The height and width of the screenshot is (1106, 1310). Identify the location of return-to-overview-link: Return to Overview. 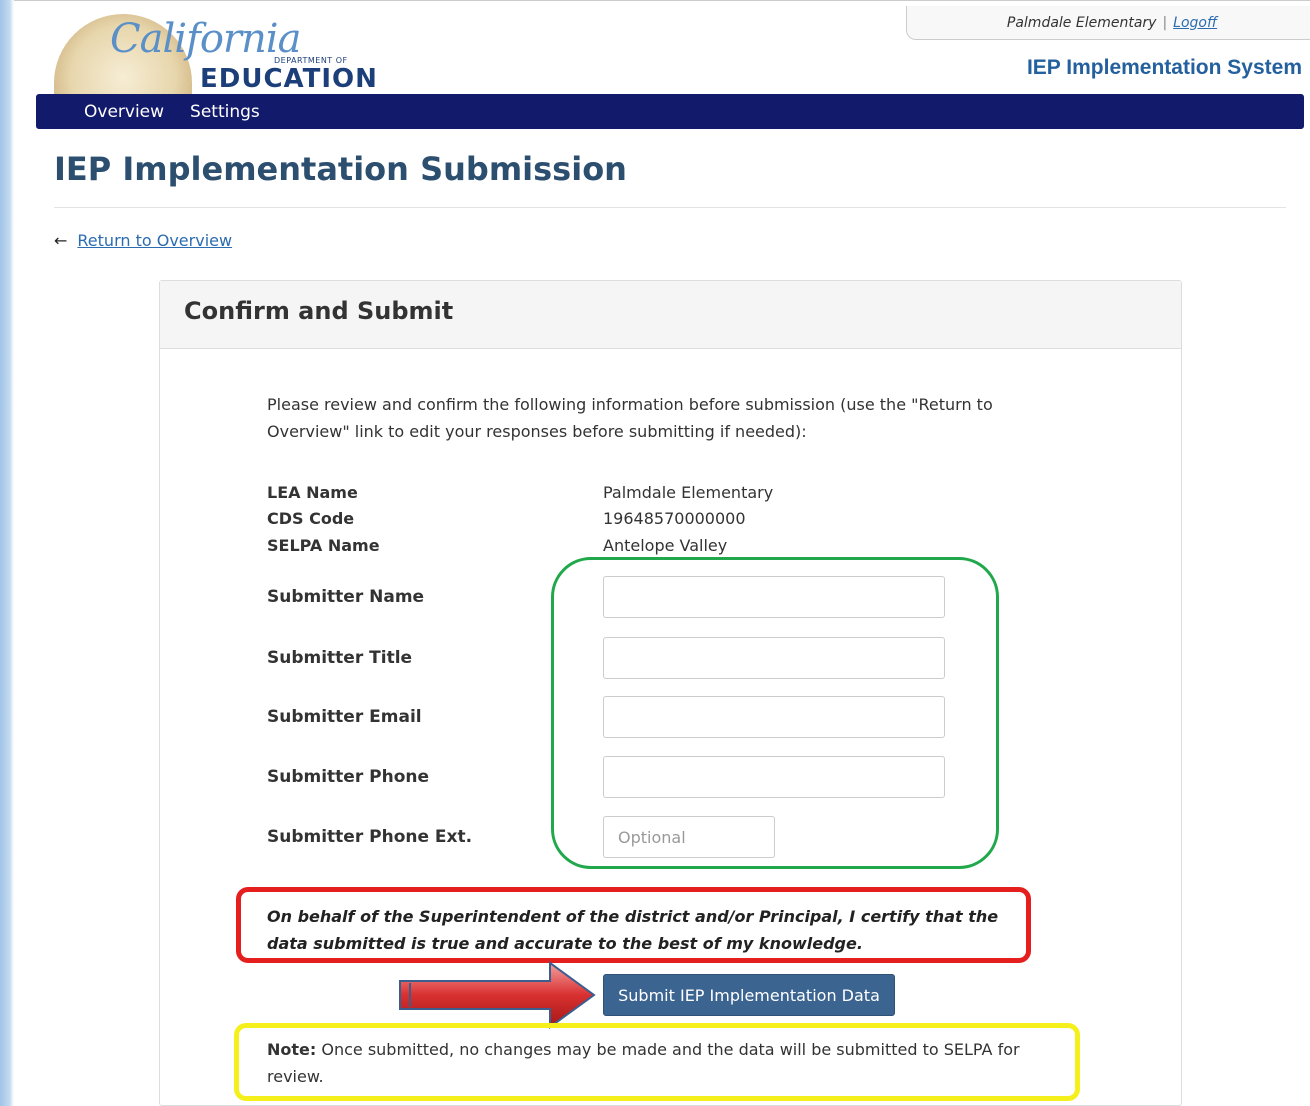
(154, 240).